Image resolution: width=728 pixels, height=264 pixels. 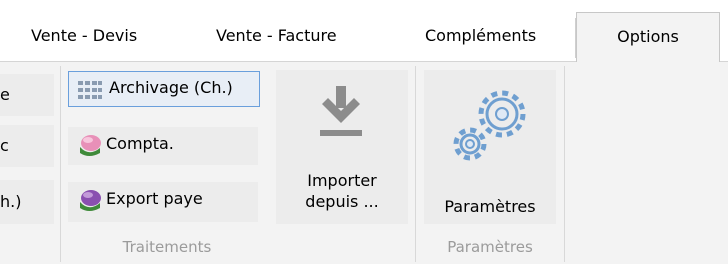 I want to click on pink-gem-icon, so click(x=90, y=145).